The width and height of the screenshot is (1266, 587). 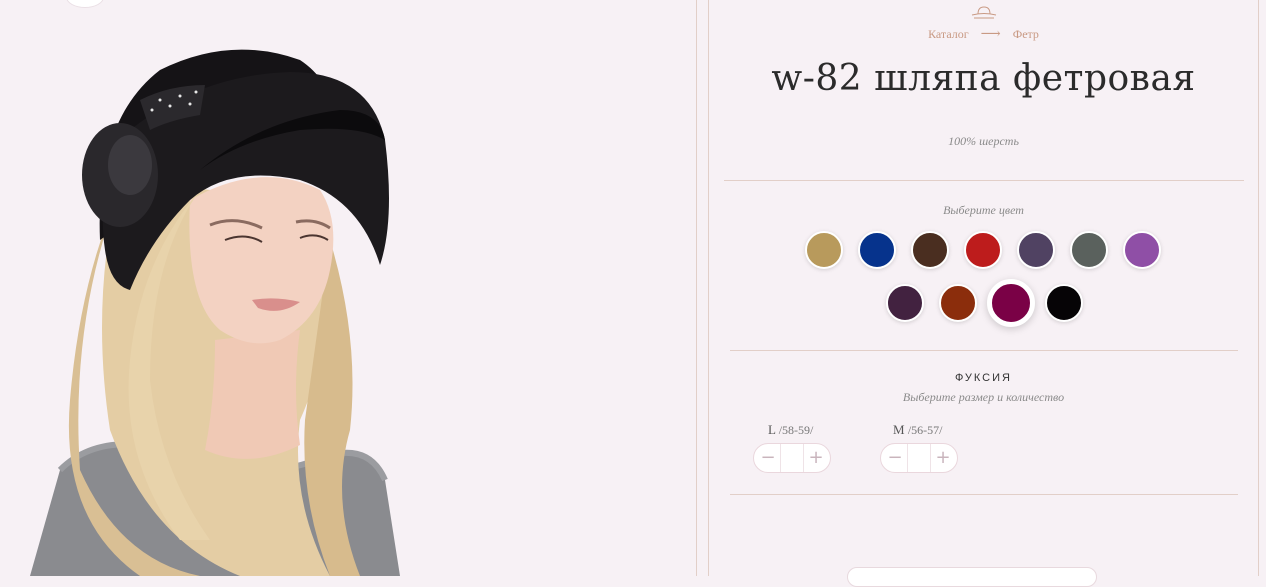 I want to click on color-swatch-brown, so click(x=930, y=250).